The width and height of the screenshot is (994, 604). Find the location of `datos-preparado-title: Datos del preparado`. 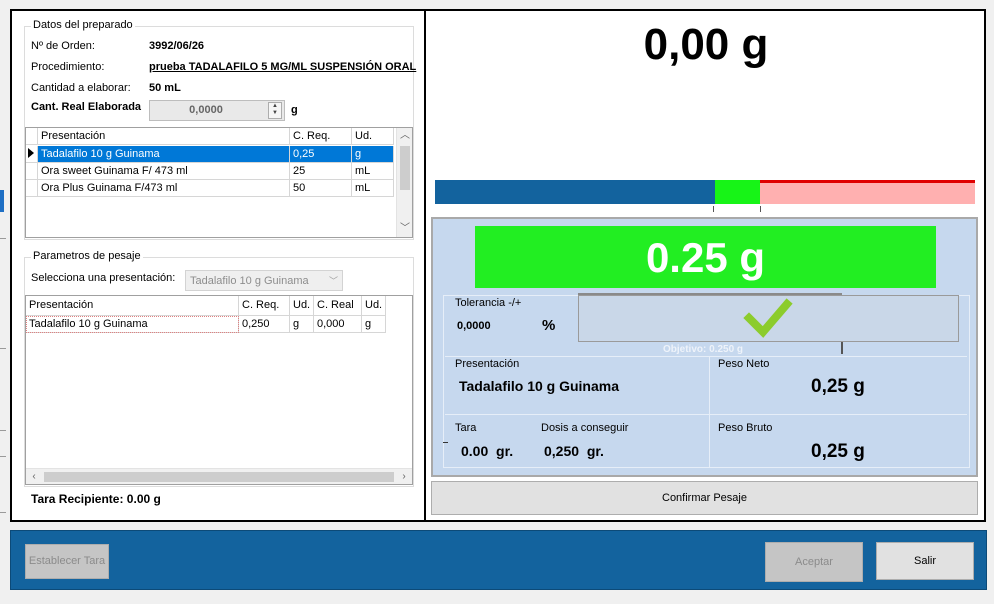

datos-preparado-title: Datos del preparado is located at coordinates (83, 25).